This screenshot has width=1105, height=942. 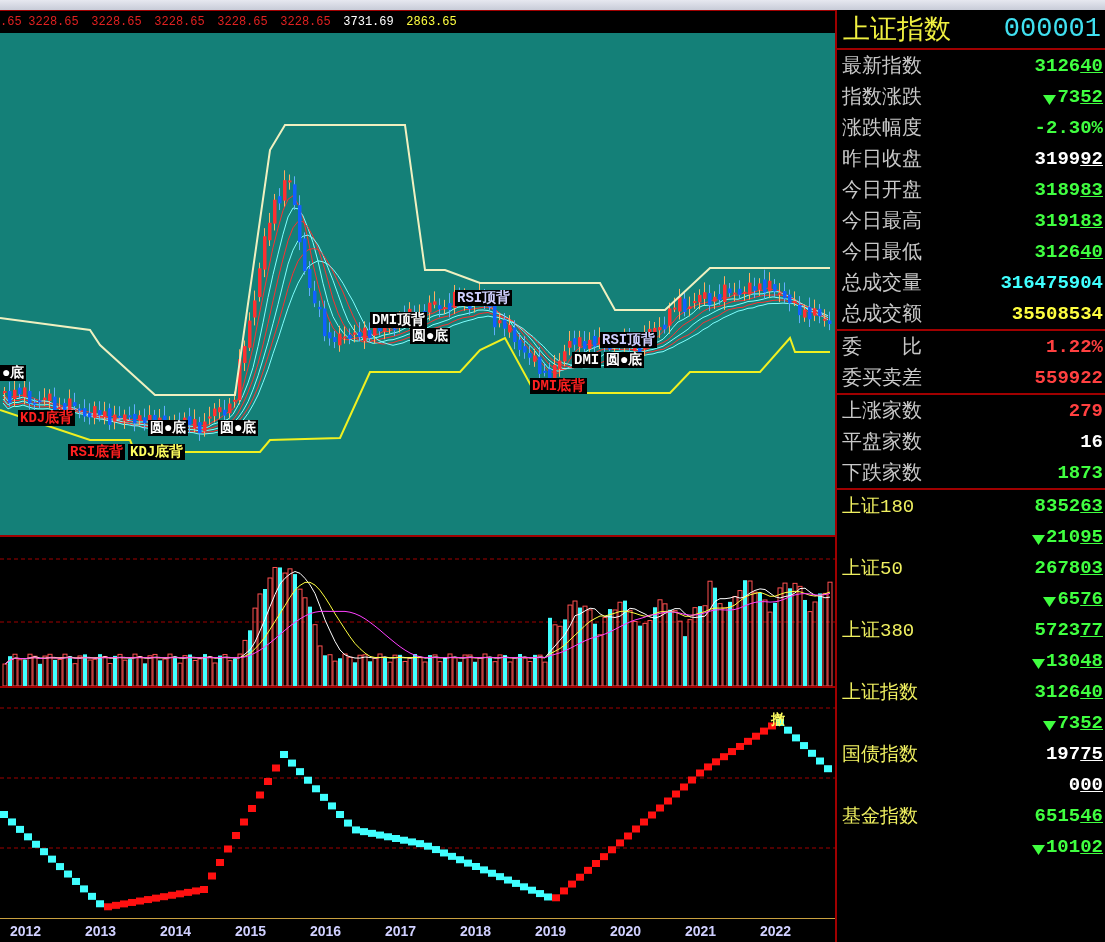 I want to click on quote-value: 319992, so click(x=1068, y=158).